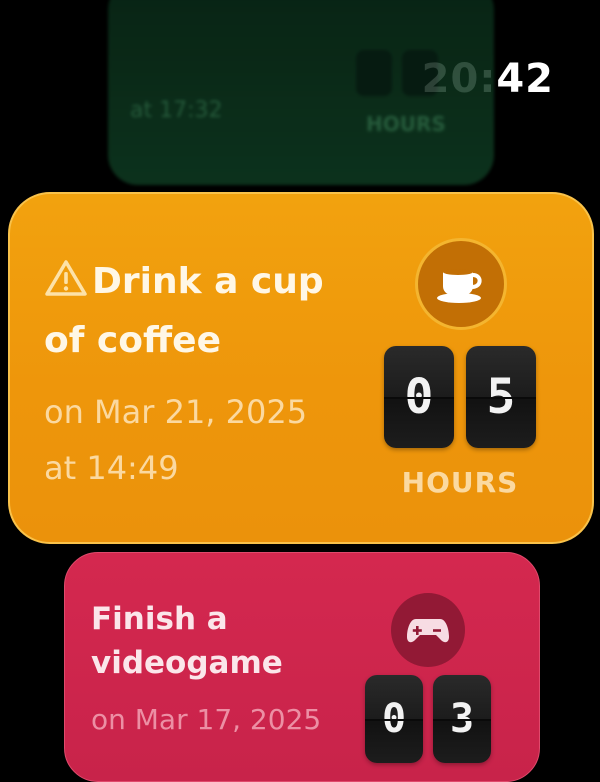 Image resolution: width=600 pixels, height=782 pixels. I want to click on countdown-digits: 0 3, so click(428, 719).